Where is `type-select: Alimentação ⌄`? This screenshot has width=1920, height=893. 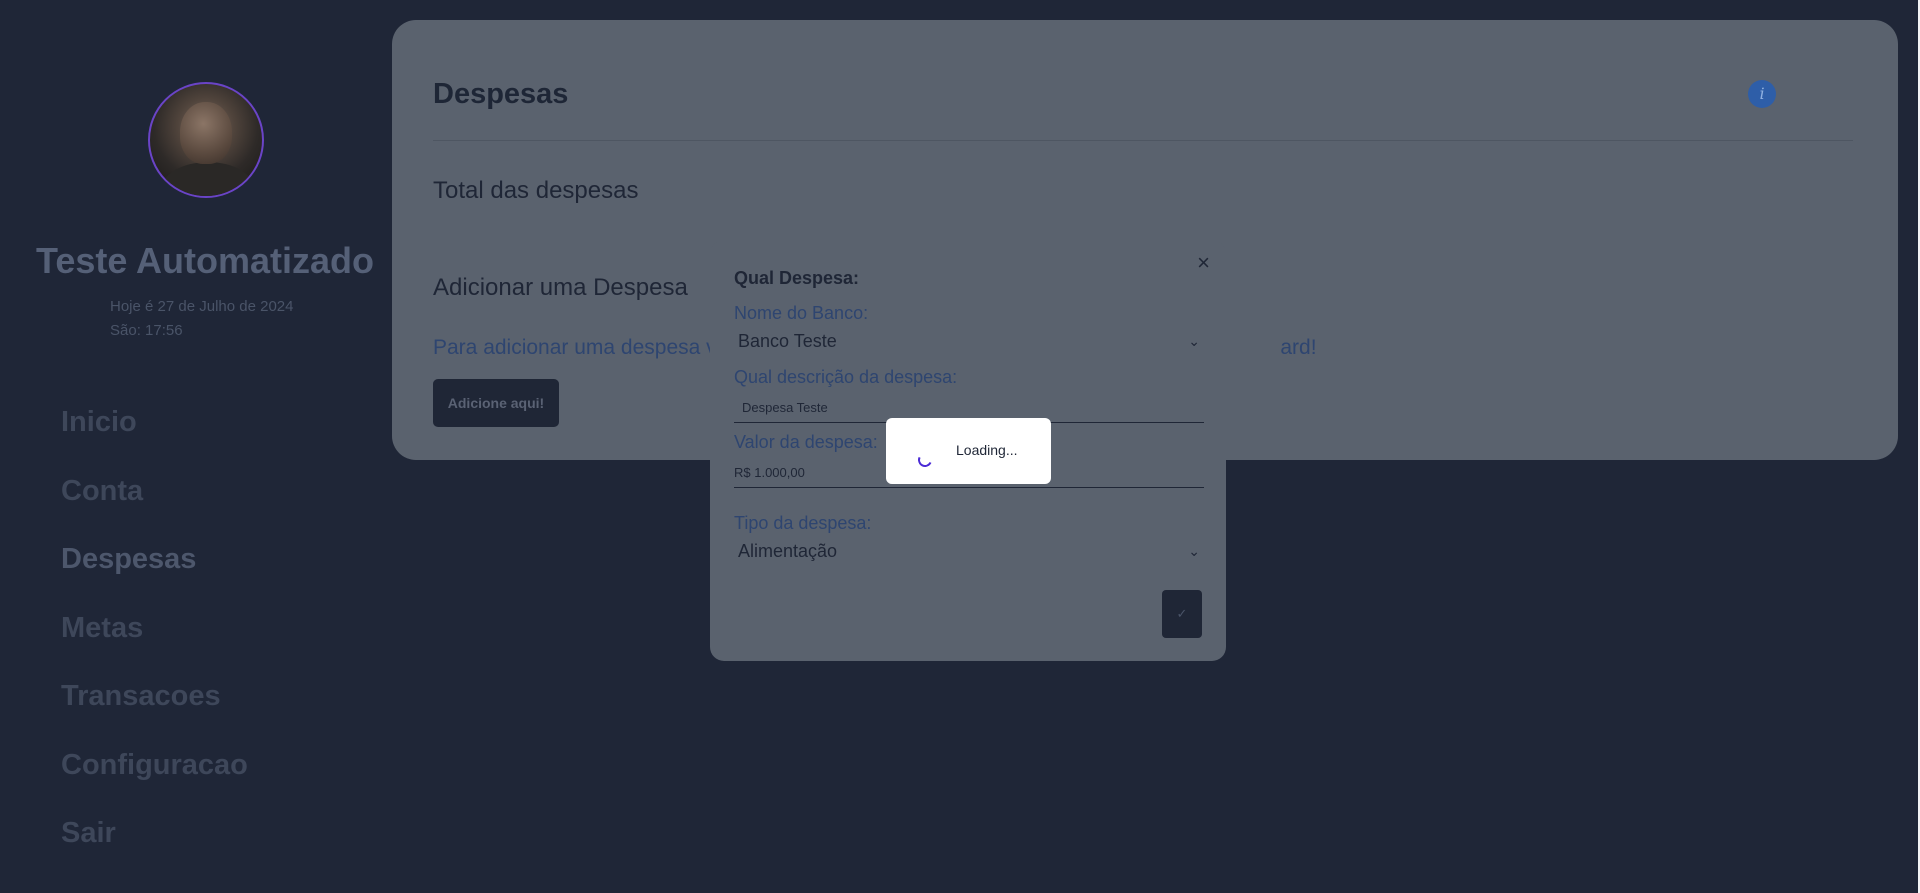
type-select: Alimentação ⌄ is located at coordinates (969, 551).